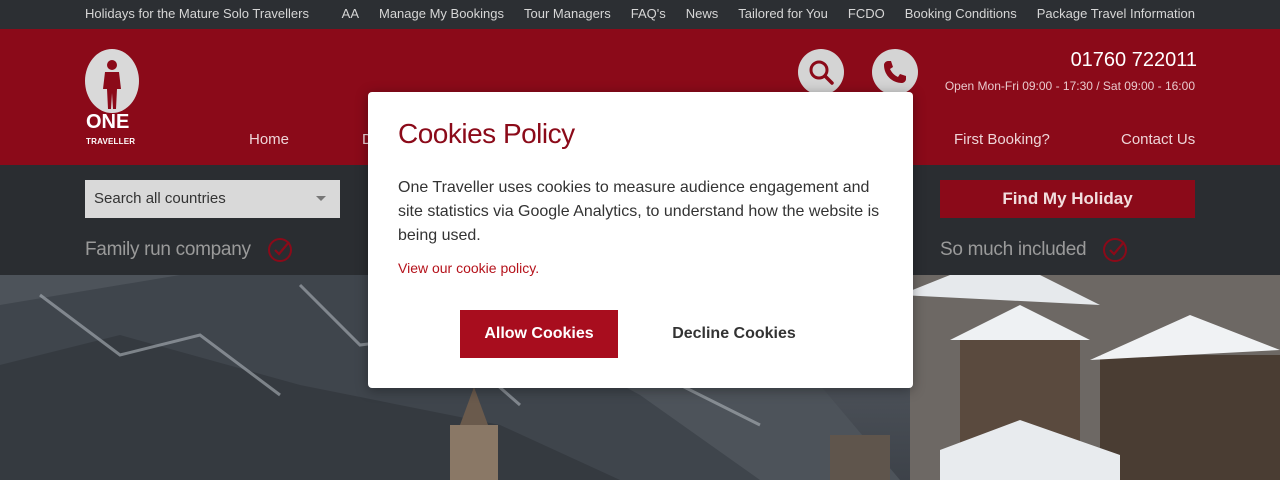 Image resolution: width=1280 pixels, height=480 pixels. What do you see at coordinates (734, 334) in the screenshot?
I see `decline-cookies-button: Decline Cookies` at bounding box center [734, 334].